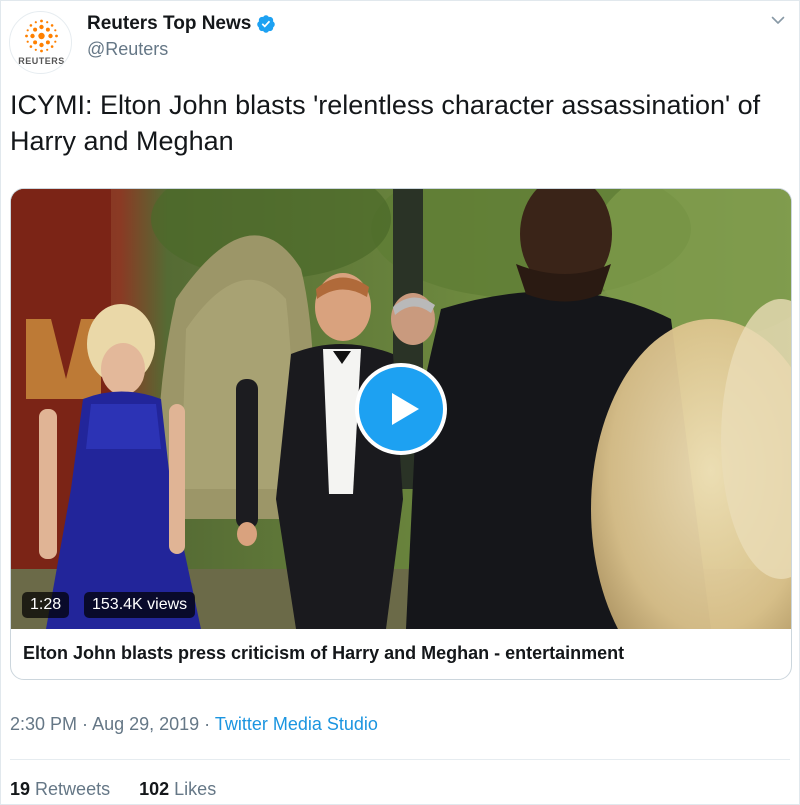  I want to click on likes-label: Likes, so click(195, 789).